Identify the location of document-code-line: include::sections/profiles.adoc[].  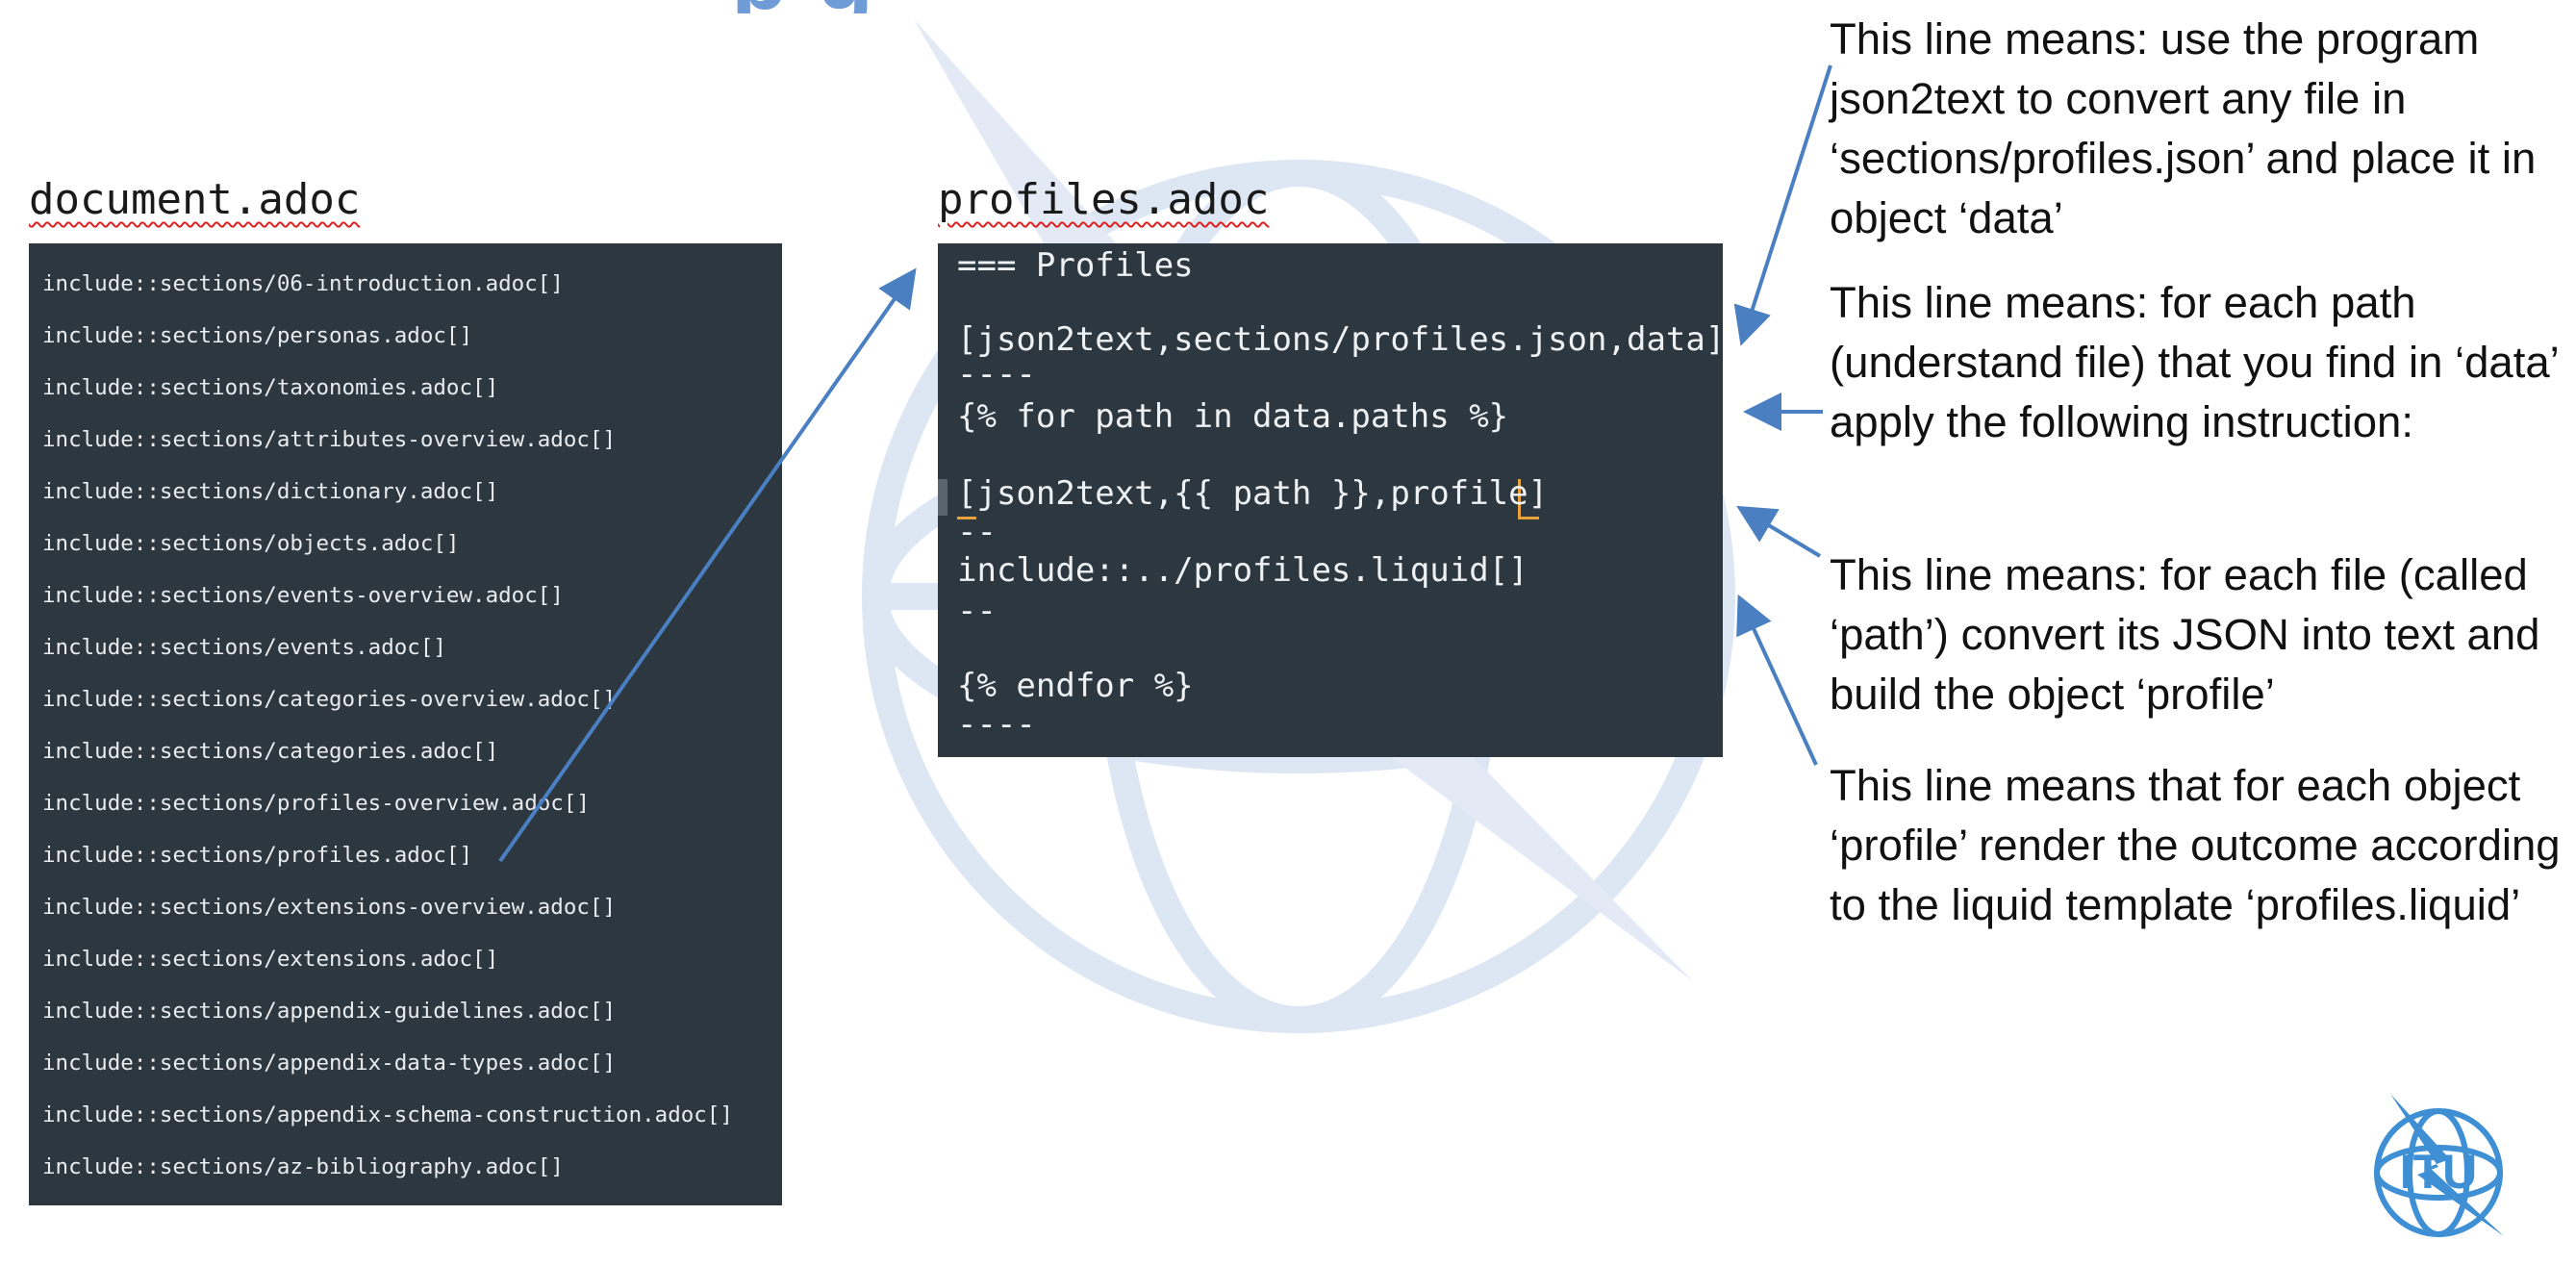
(258, 855).